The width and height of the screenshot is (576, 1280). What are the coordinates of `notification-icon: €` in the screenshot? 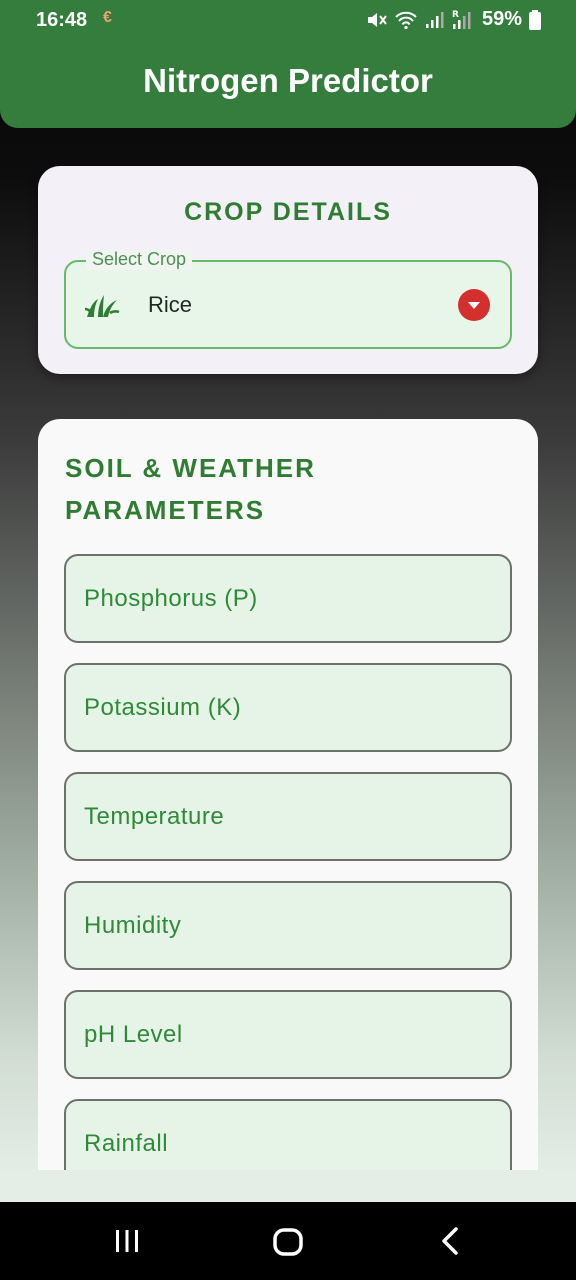 It's located at (107, 18).